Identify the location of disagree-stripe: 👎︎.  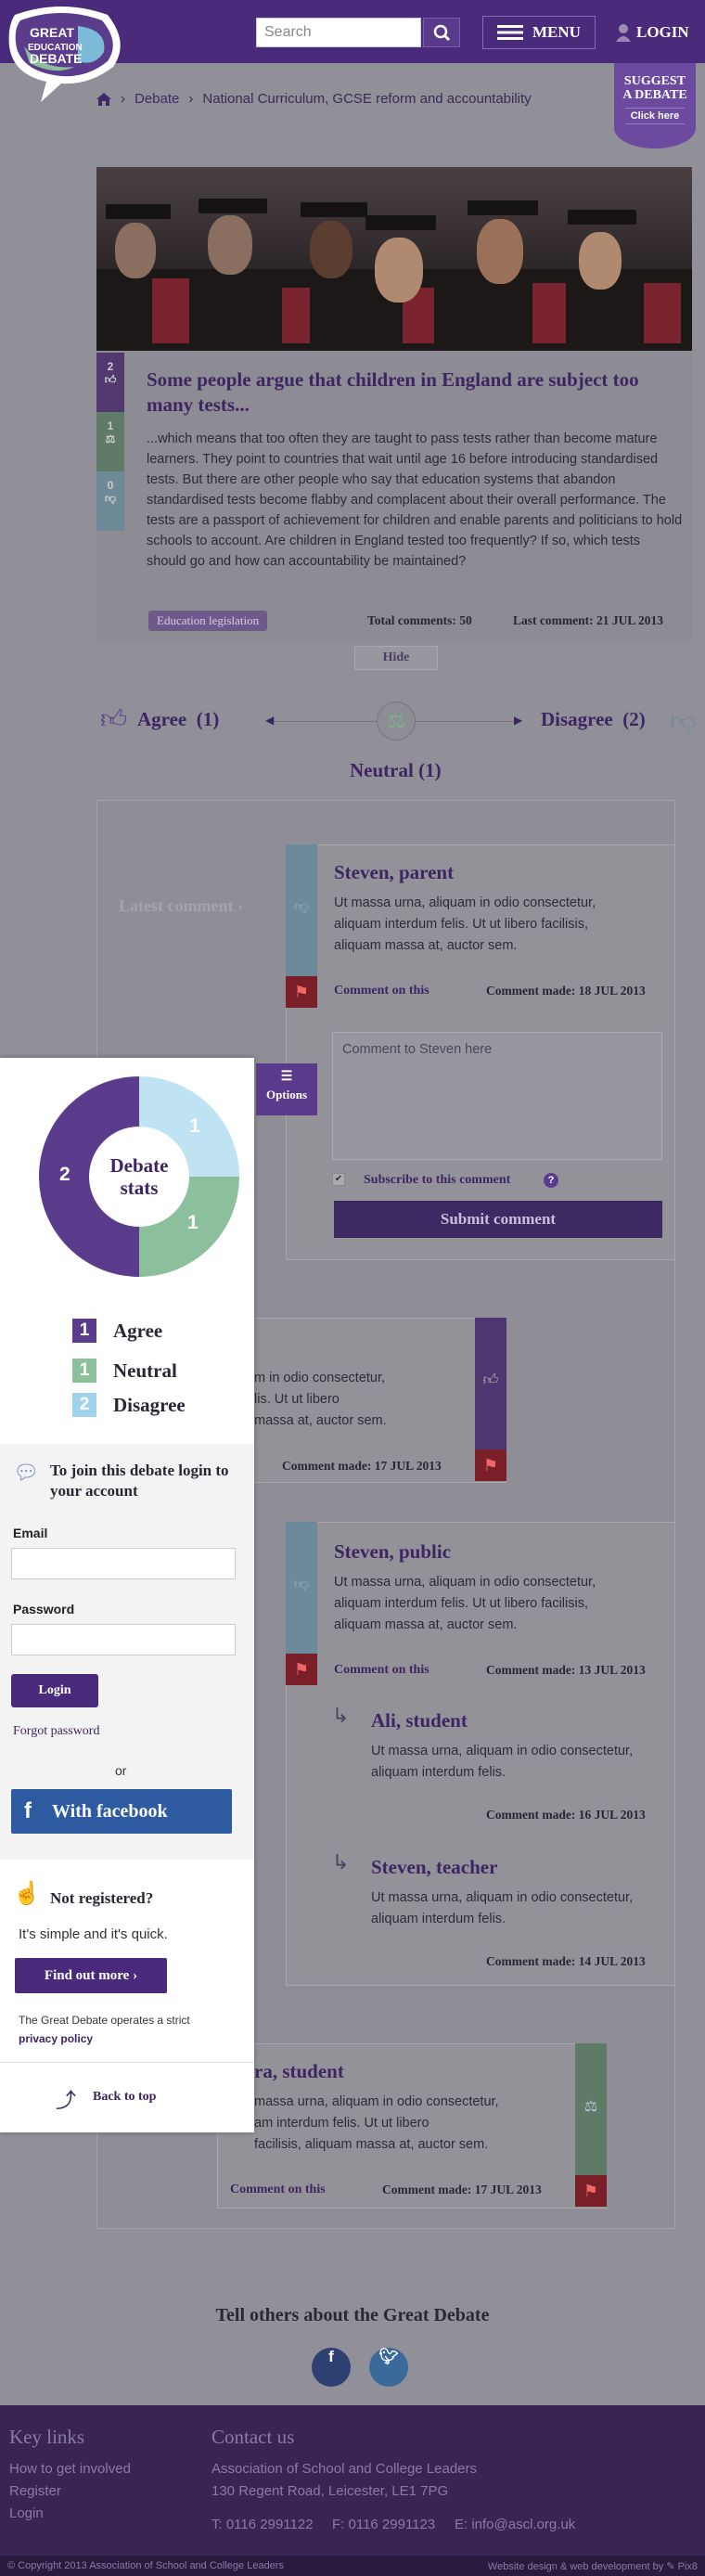
(301, 910).